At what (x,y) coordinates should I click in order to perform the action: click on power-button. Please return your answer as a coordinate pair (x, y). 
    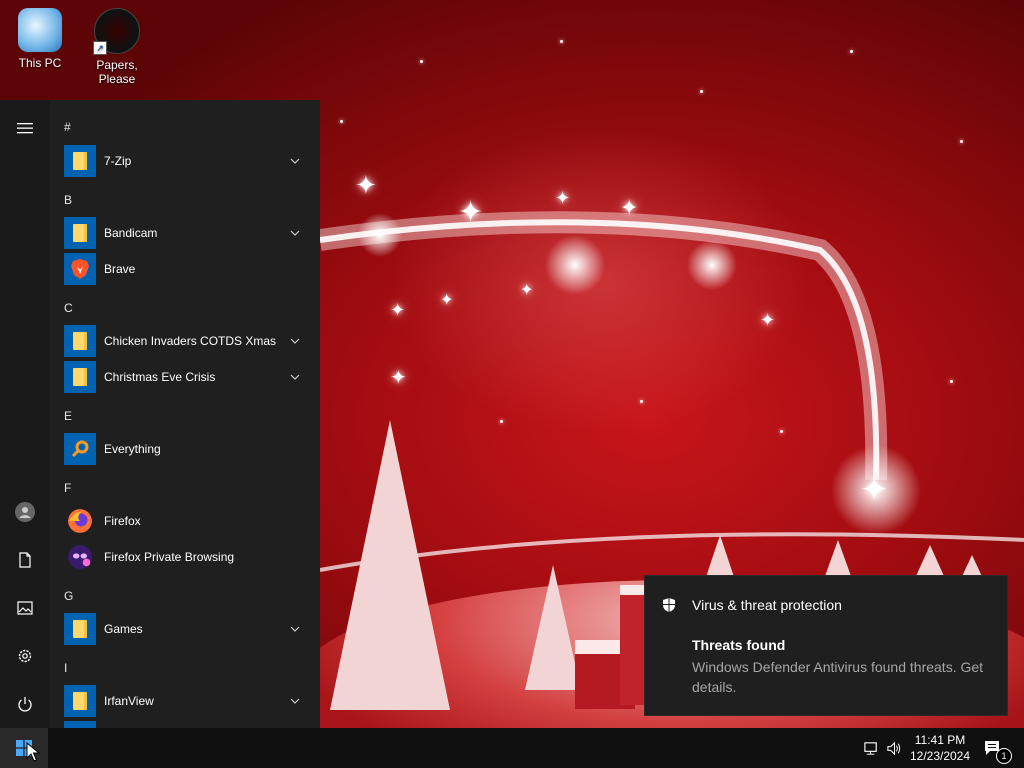
    Looking at the image, I should click on (25, 704).